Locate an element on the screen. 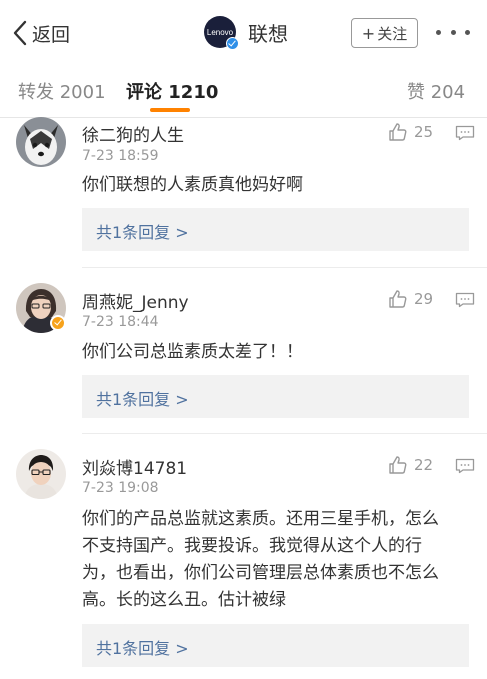 The width and height of the screenshot is (487, 679). like-count: 29 is located at coordinates (424, 299).